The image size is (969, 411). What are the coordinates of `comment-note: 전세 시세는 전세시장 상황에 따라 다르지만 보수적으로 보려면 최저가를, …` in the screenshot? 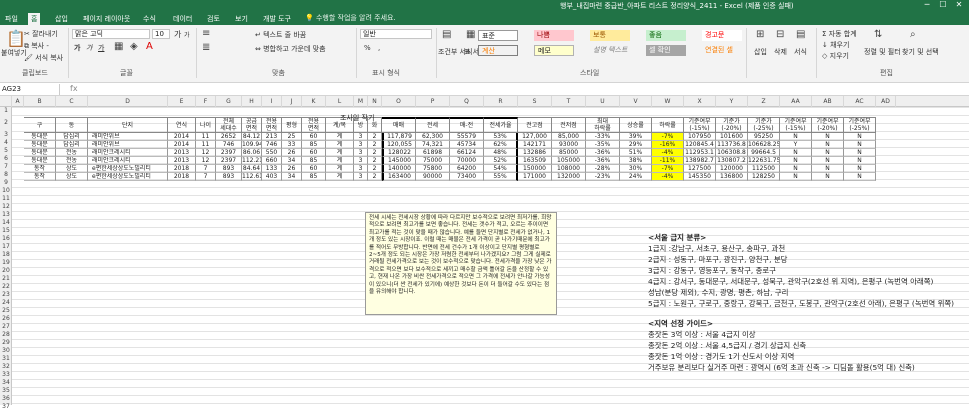 It's located at (461, 263).